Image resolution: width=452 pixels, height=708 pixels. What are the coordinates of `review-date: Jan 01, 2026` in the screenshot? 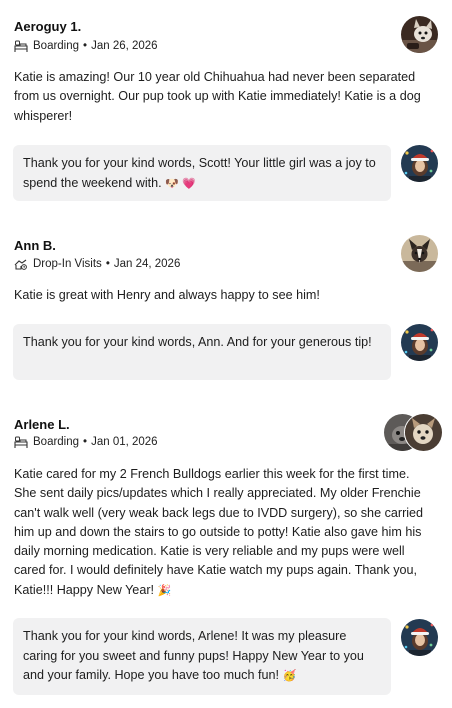 It's located at (124, 442).